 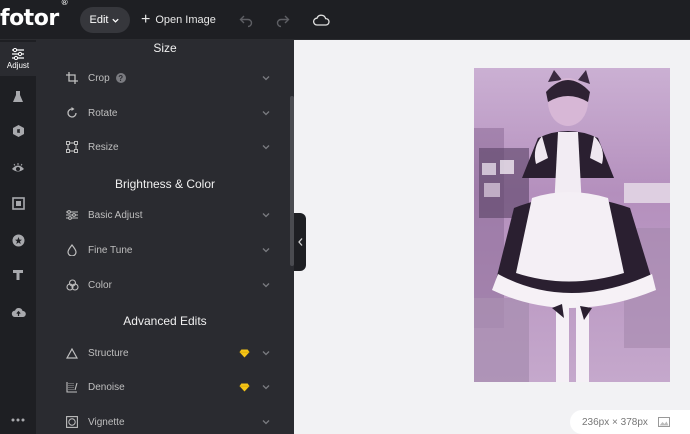 I want to click on rail-item-more, so click(x=18, y=419).